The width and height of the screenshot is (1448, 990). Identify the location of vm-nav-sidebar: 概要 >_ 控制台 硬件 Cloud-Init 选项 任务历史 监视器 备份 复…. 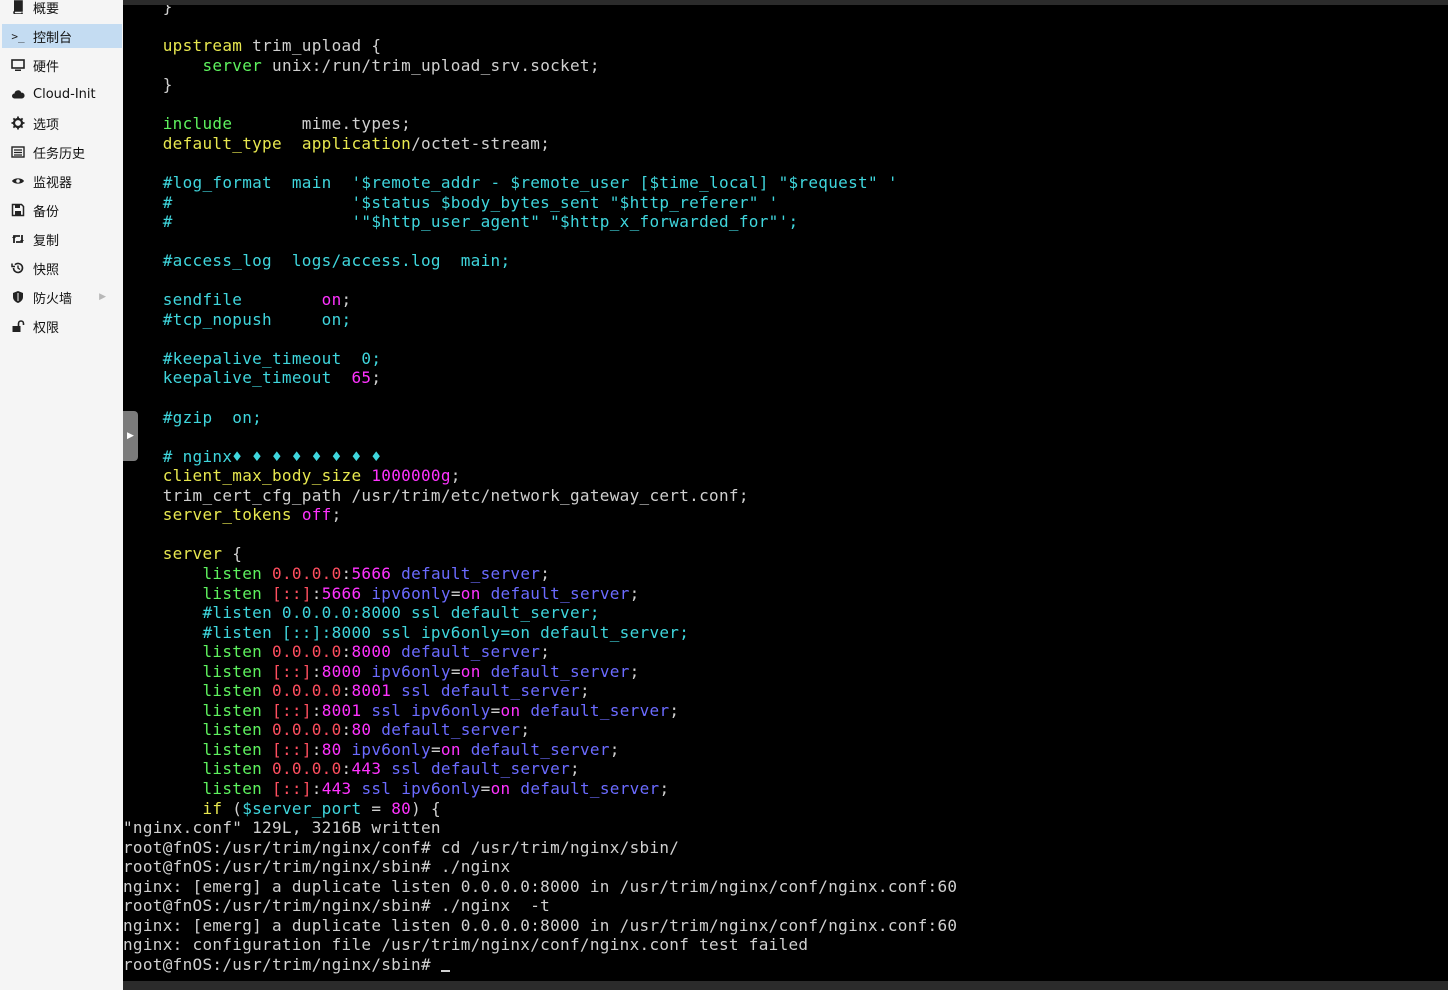
(62, 495).